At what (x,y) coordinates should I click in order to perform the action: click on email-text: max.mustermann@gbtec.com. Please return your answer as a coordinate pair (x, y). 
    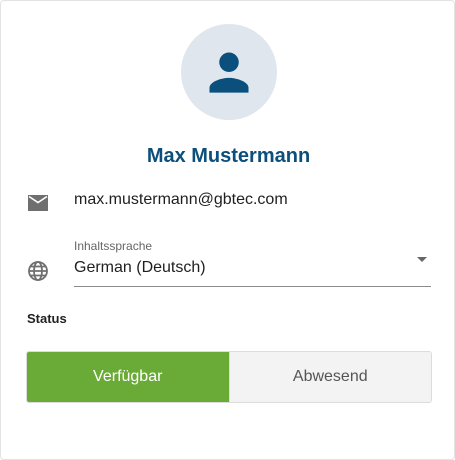
    Looking at the image, I should click on (181, 199).